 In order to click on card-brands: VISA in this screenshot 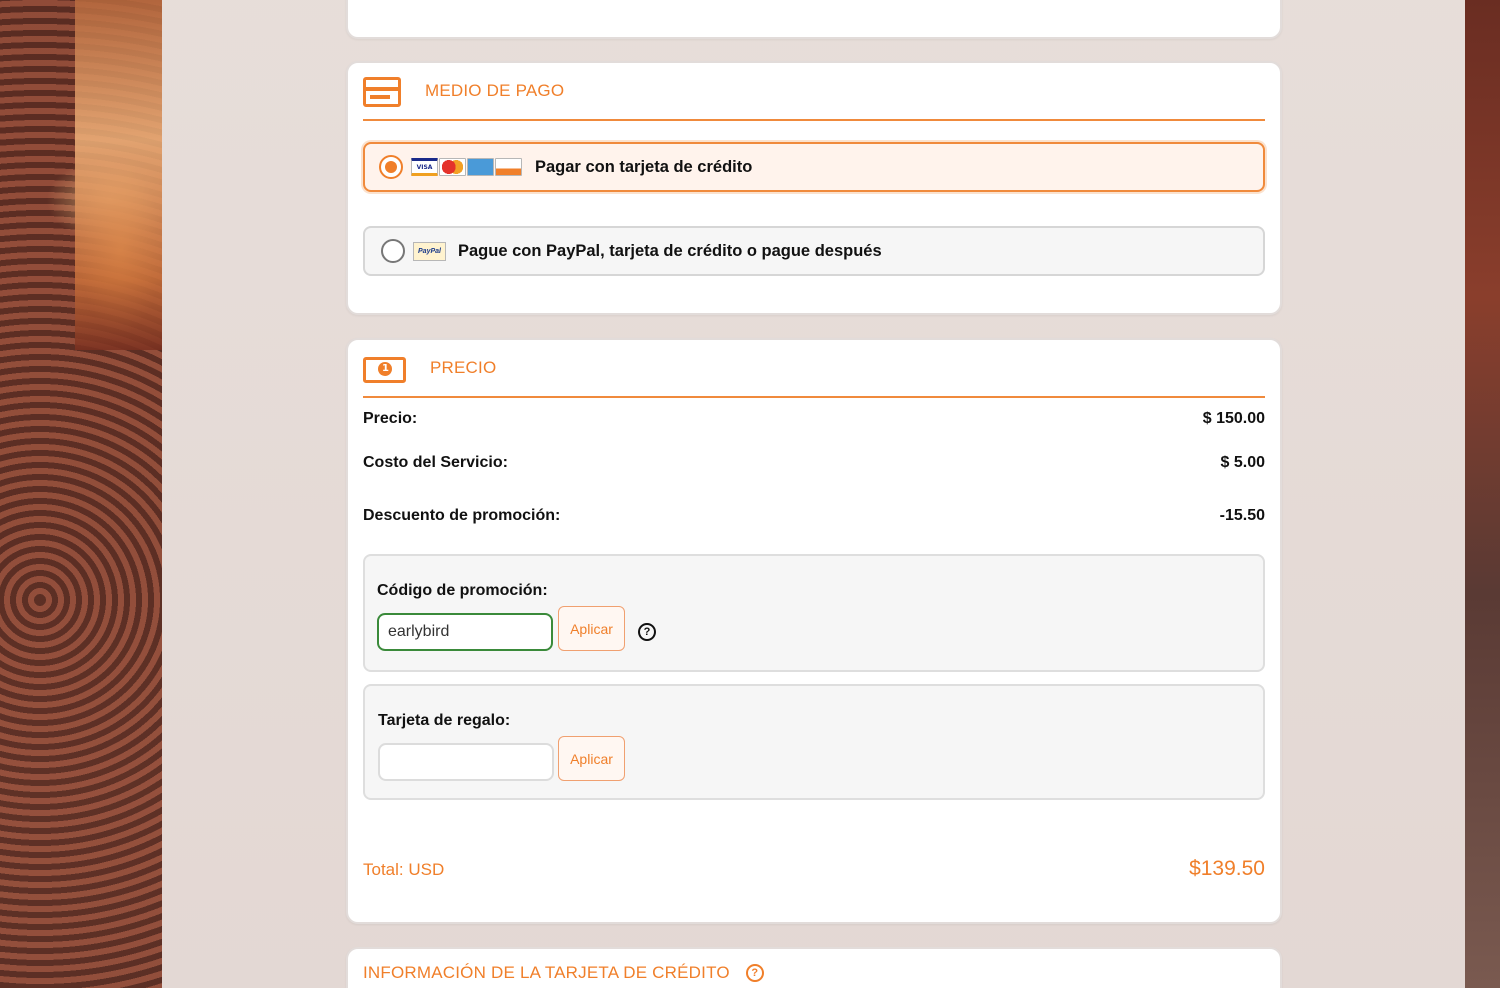, I will do `click(466, 167)`.